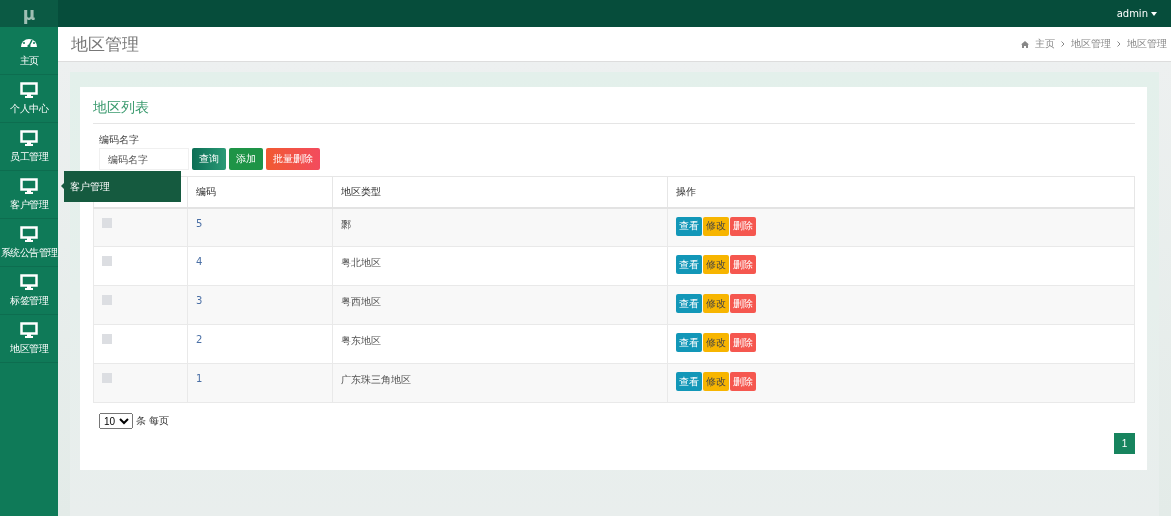 This screenshot has height=516, width=1171. What do you see at coordinates (119, 140) in the screenshot?
I see `field-label: 编码名字` at bounding box center [119, 140].